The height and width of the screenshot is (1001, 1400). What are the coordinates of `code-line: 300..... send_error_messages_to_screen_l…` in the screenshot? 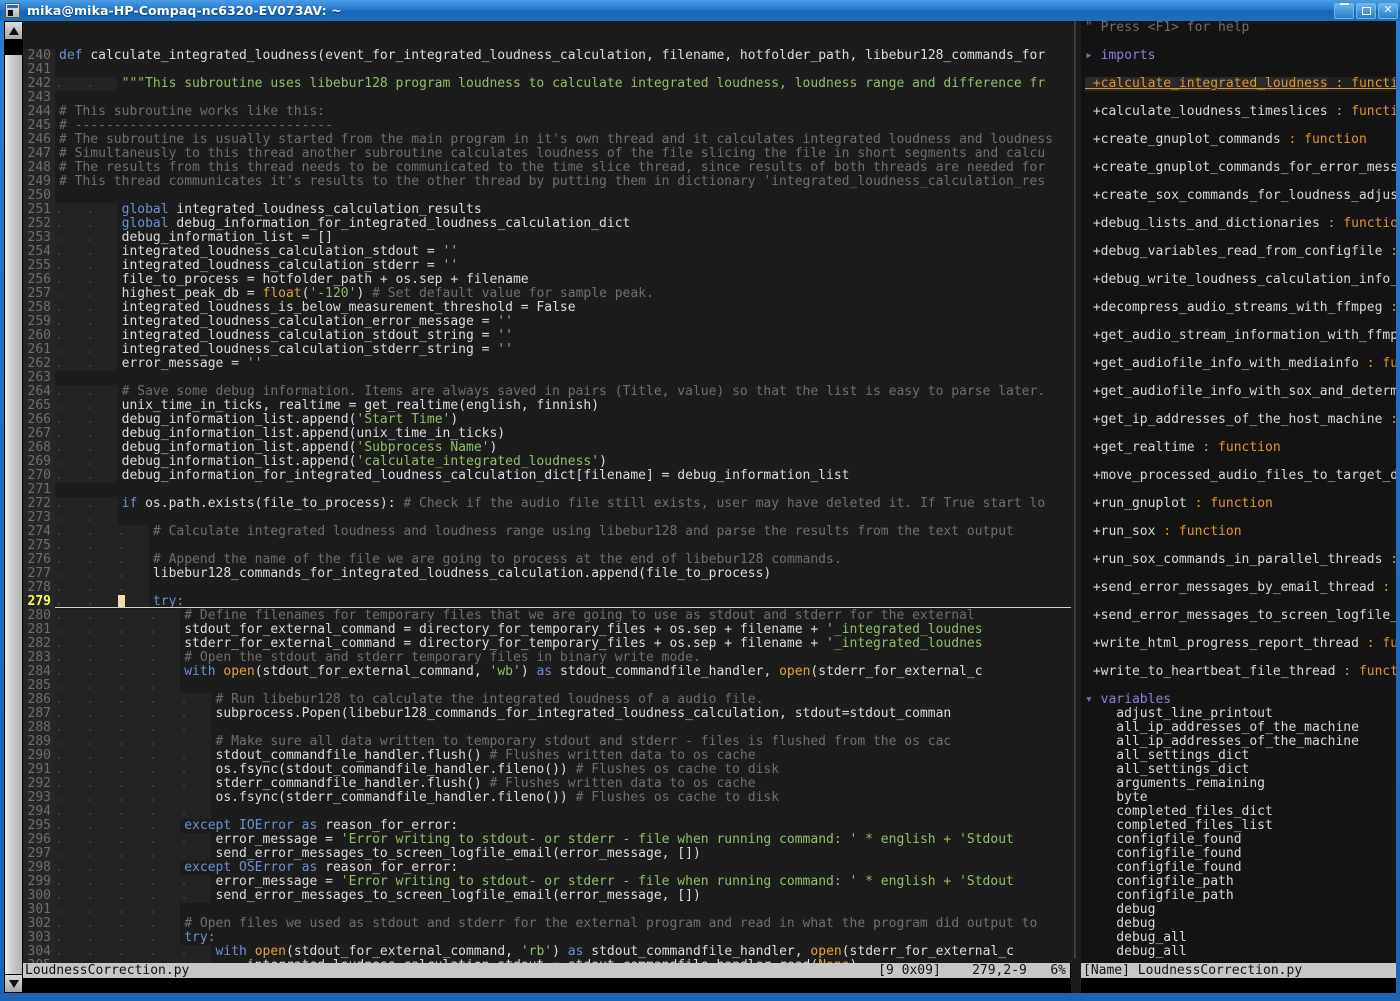 It's located at (547, 896).